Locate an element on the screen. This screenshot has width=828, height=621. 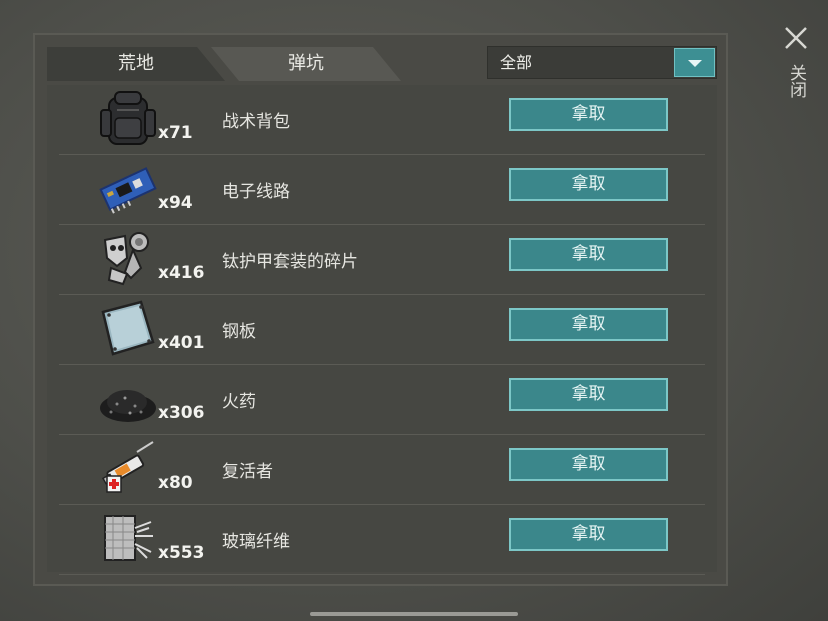
armor-fragments-icon is located at coordinates (126, 259).